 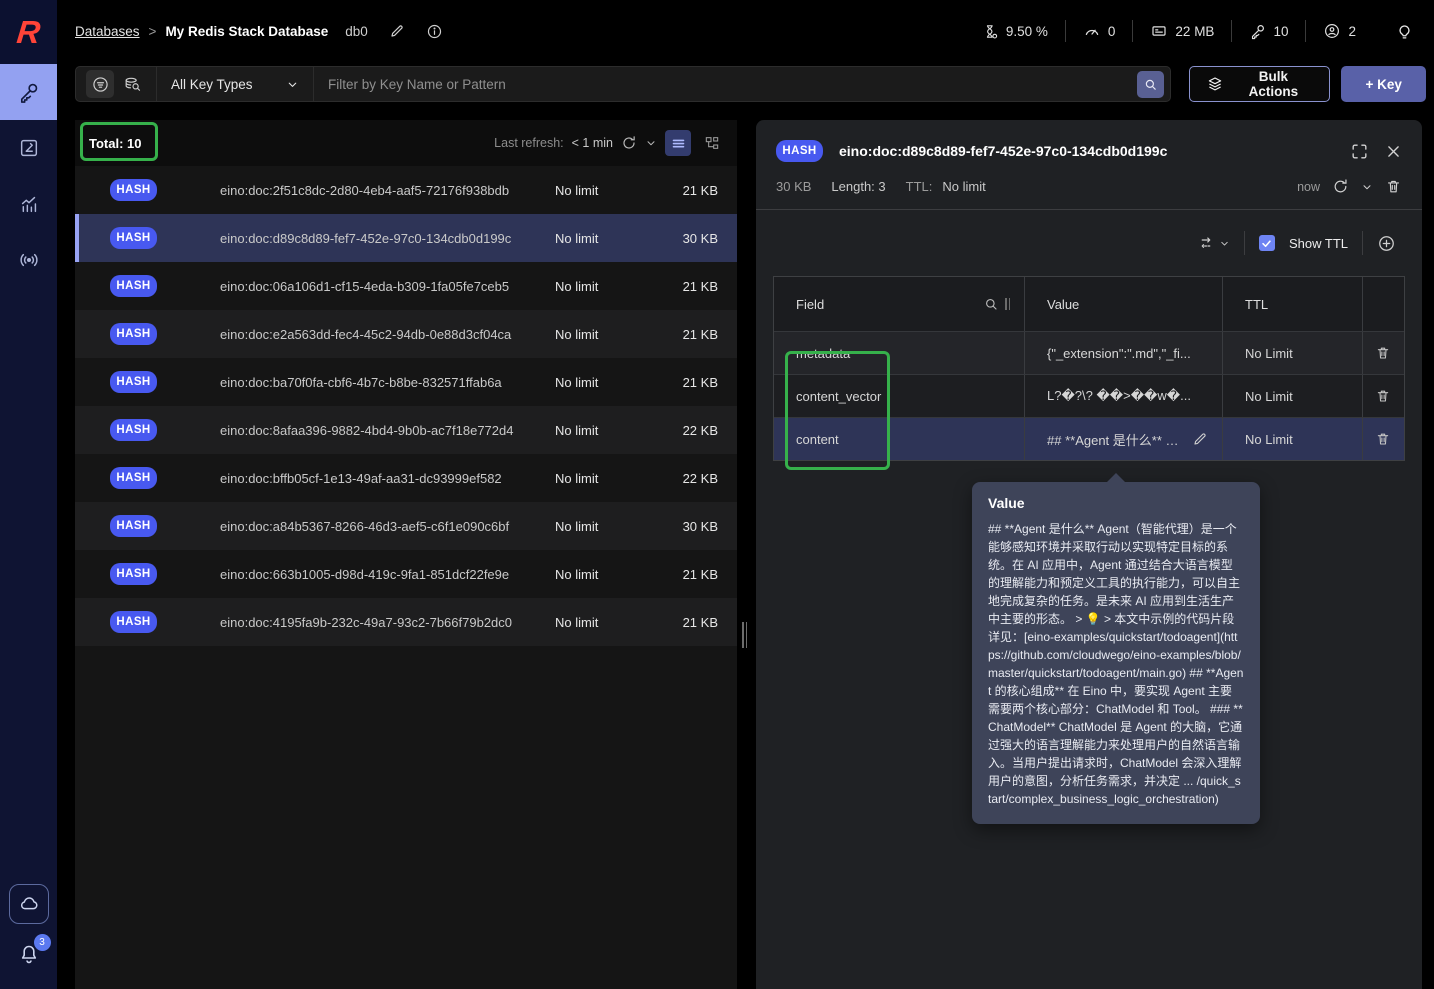 I want to click on key-size-value: 30 KB, so click(x=794, y=186).